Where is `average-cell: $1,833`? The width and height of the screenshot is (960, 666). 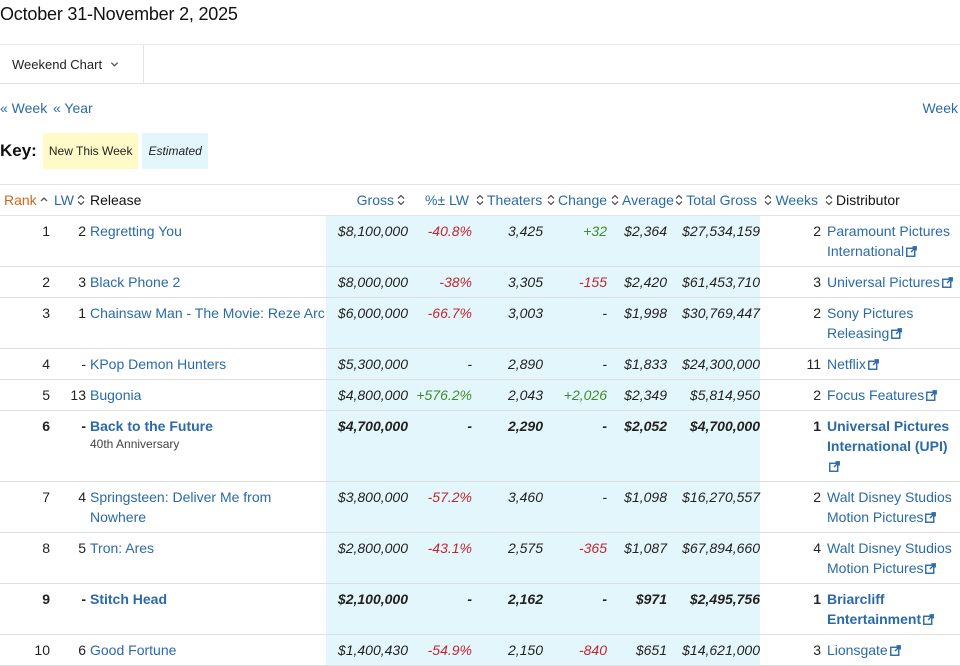
average-cell: $1,833 is located at coordinates (645, 364).